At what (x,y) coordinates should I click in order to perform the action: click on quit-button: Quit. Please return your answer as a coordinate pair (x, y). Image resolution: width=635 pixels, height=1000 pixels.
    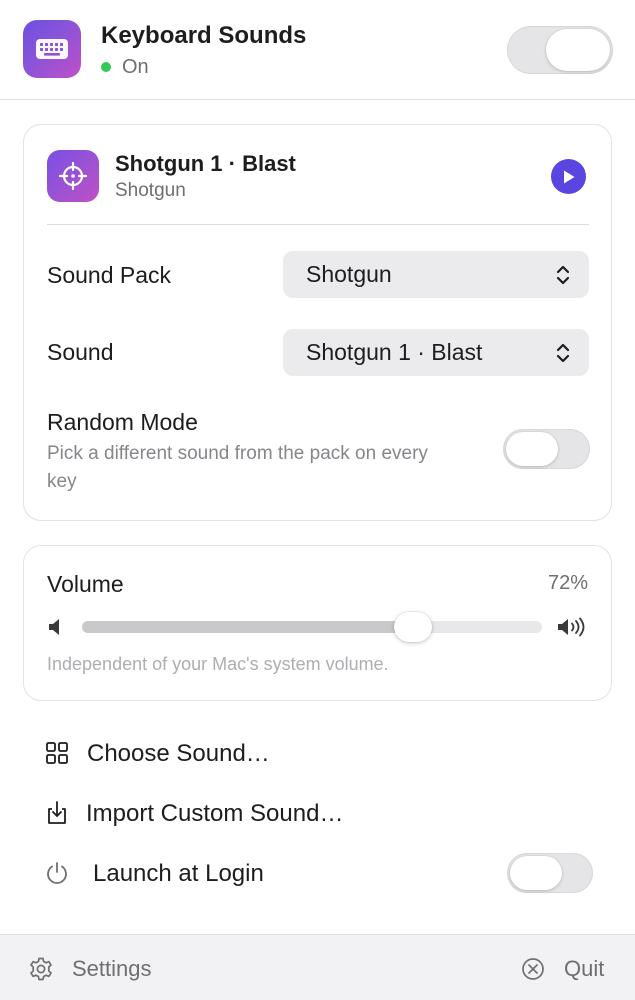
    Looking at the image, I should click on (562, 969).